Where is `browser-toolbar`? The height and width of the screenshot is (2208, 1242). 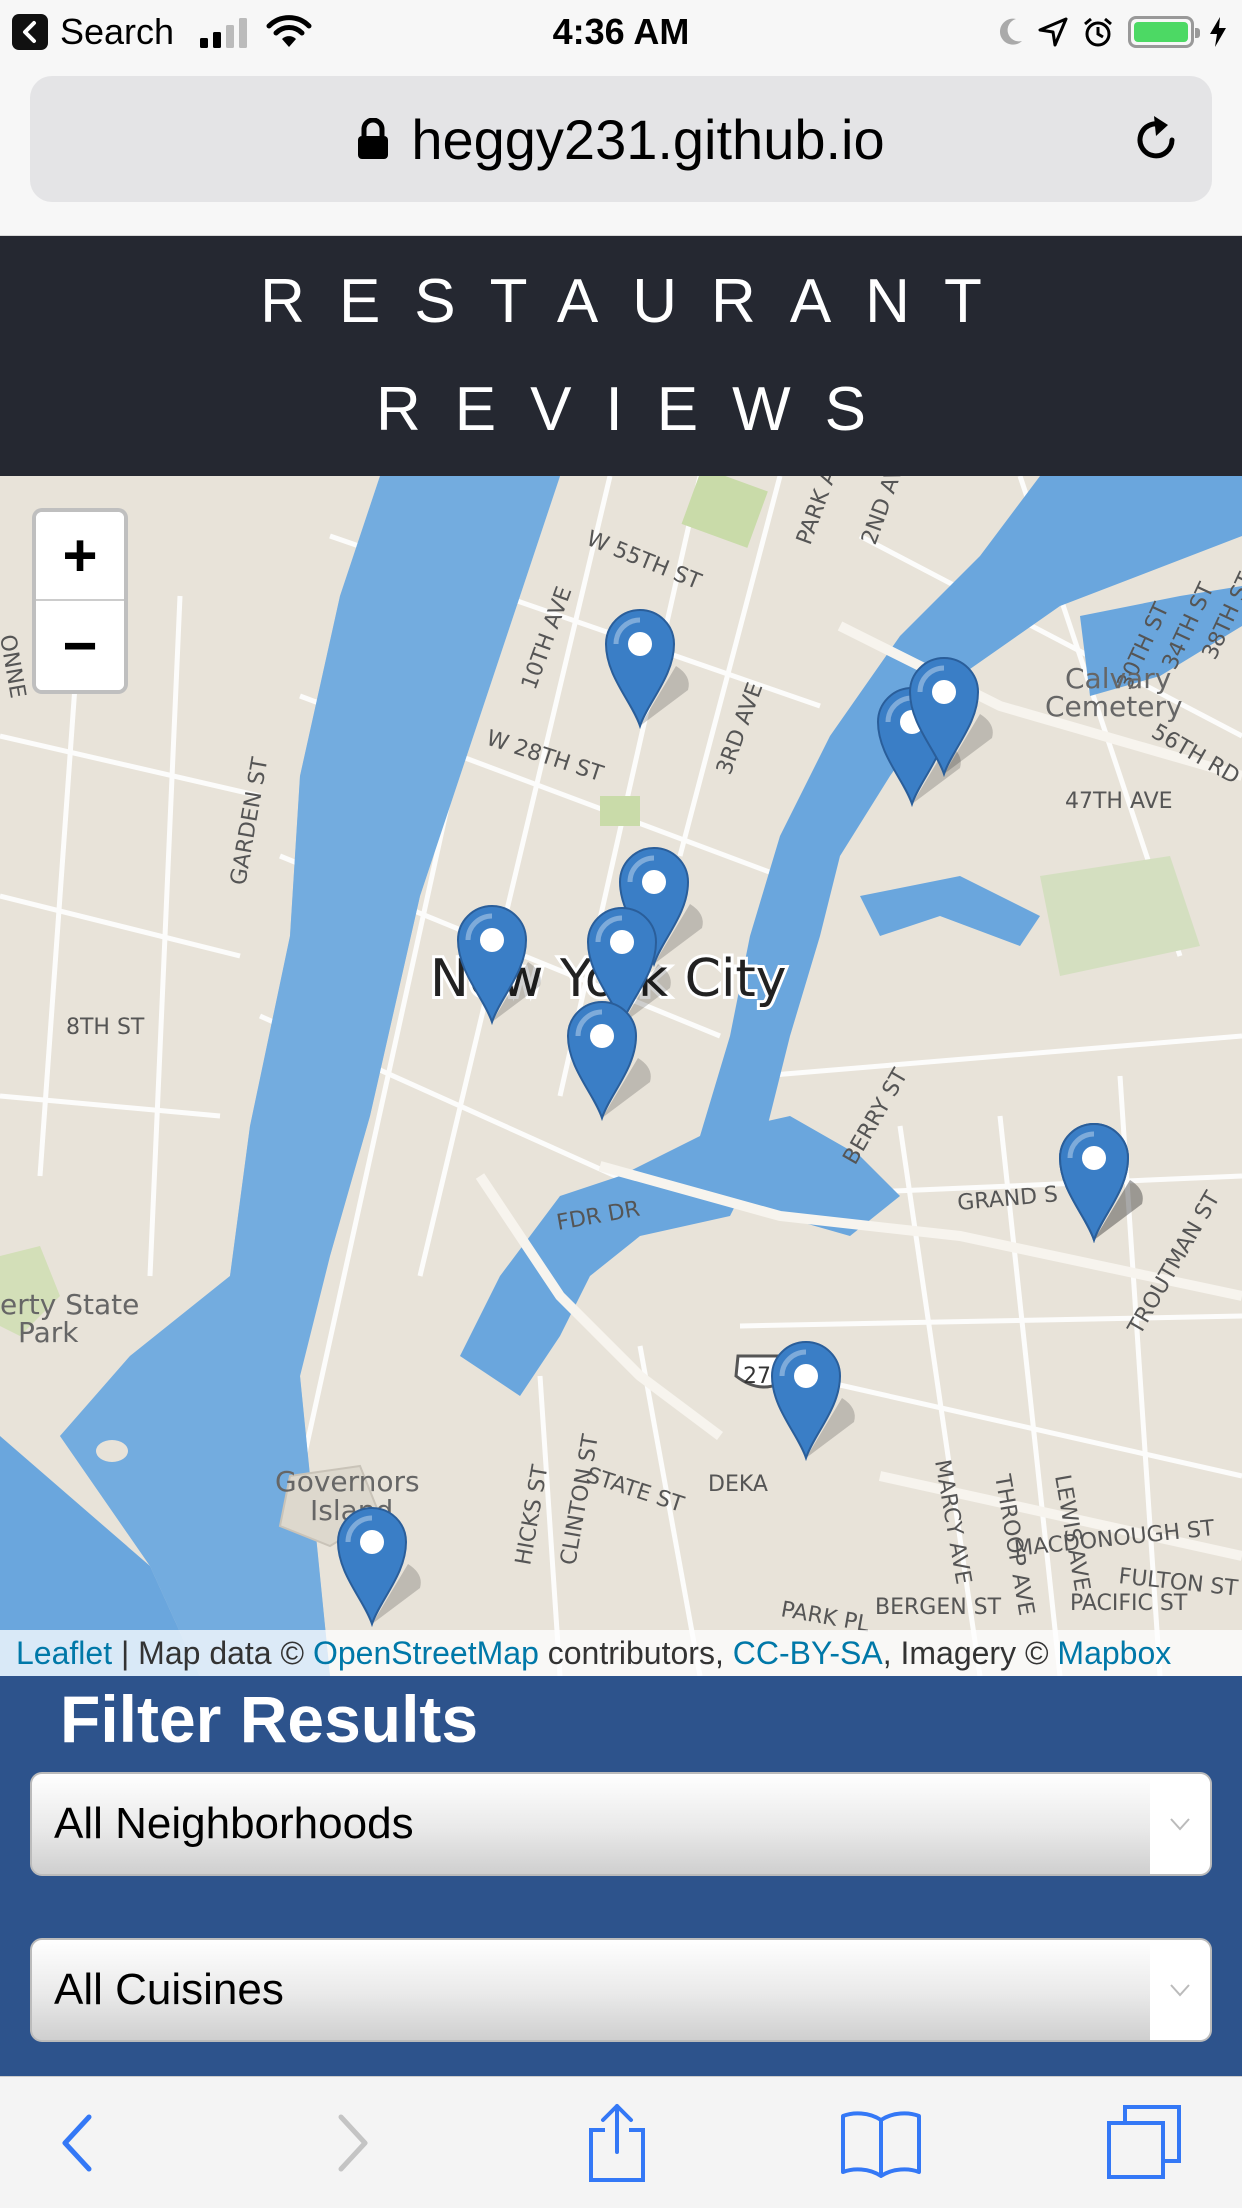
browser-toolbar is located at coordinates (621, 2142).